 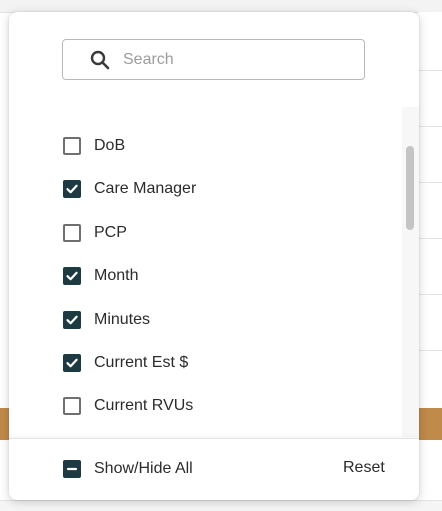 I want to click on column-option: Care Manager, so click(x=129, y=189).